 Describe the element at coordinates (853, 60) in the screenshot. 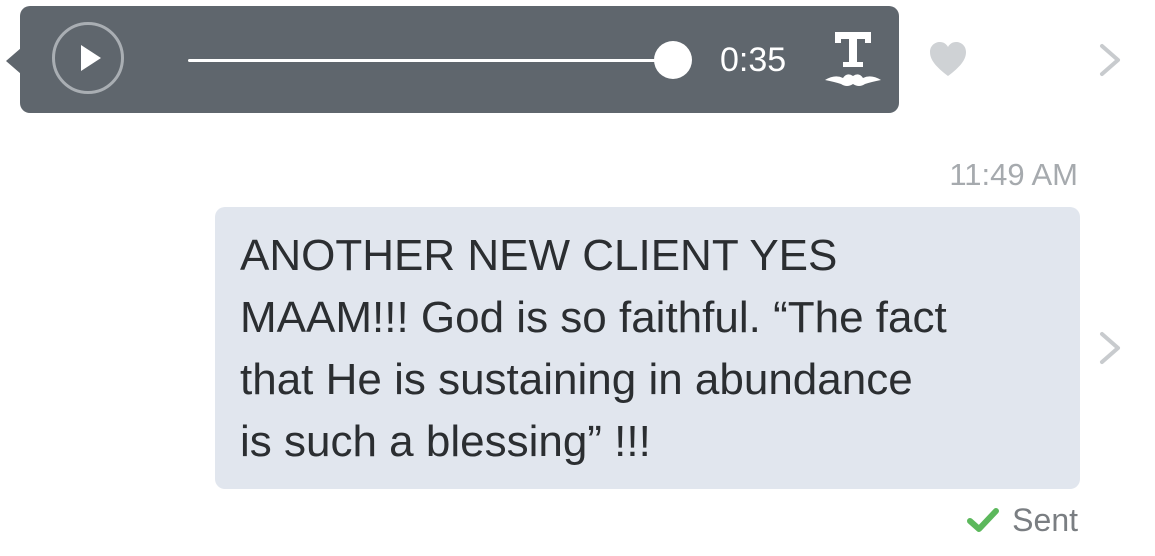

I see `transcribe-icon` at that location.